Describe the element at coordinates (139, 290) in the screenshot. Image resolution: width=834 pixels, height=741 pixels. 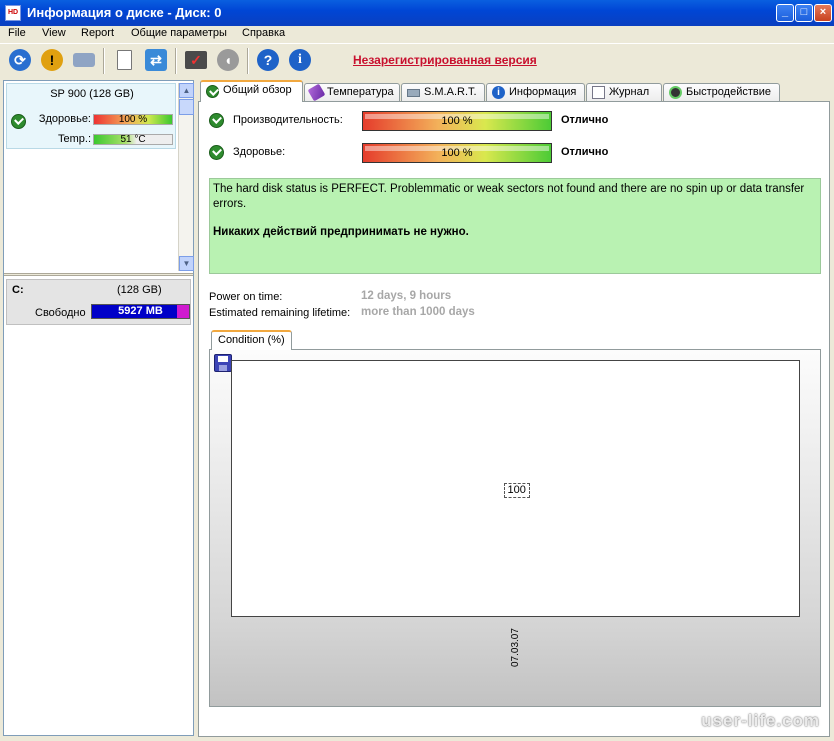
I see `partition-size: (128 GB)` at that location.